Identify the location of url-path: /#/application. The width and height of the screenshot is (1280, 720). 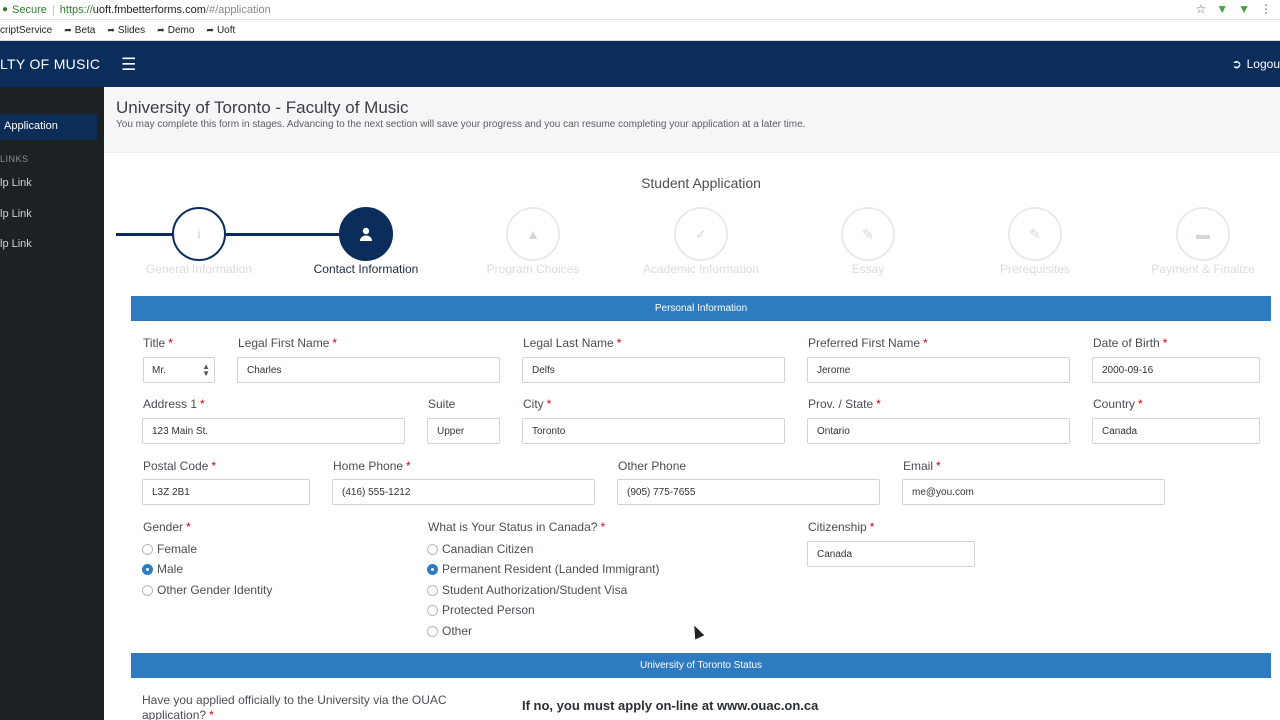
(238, 9).